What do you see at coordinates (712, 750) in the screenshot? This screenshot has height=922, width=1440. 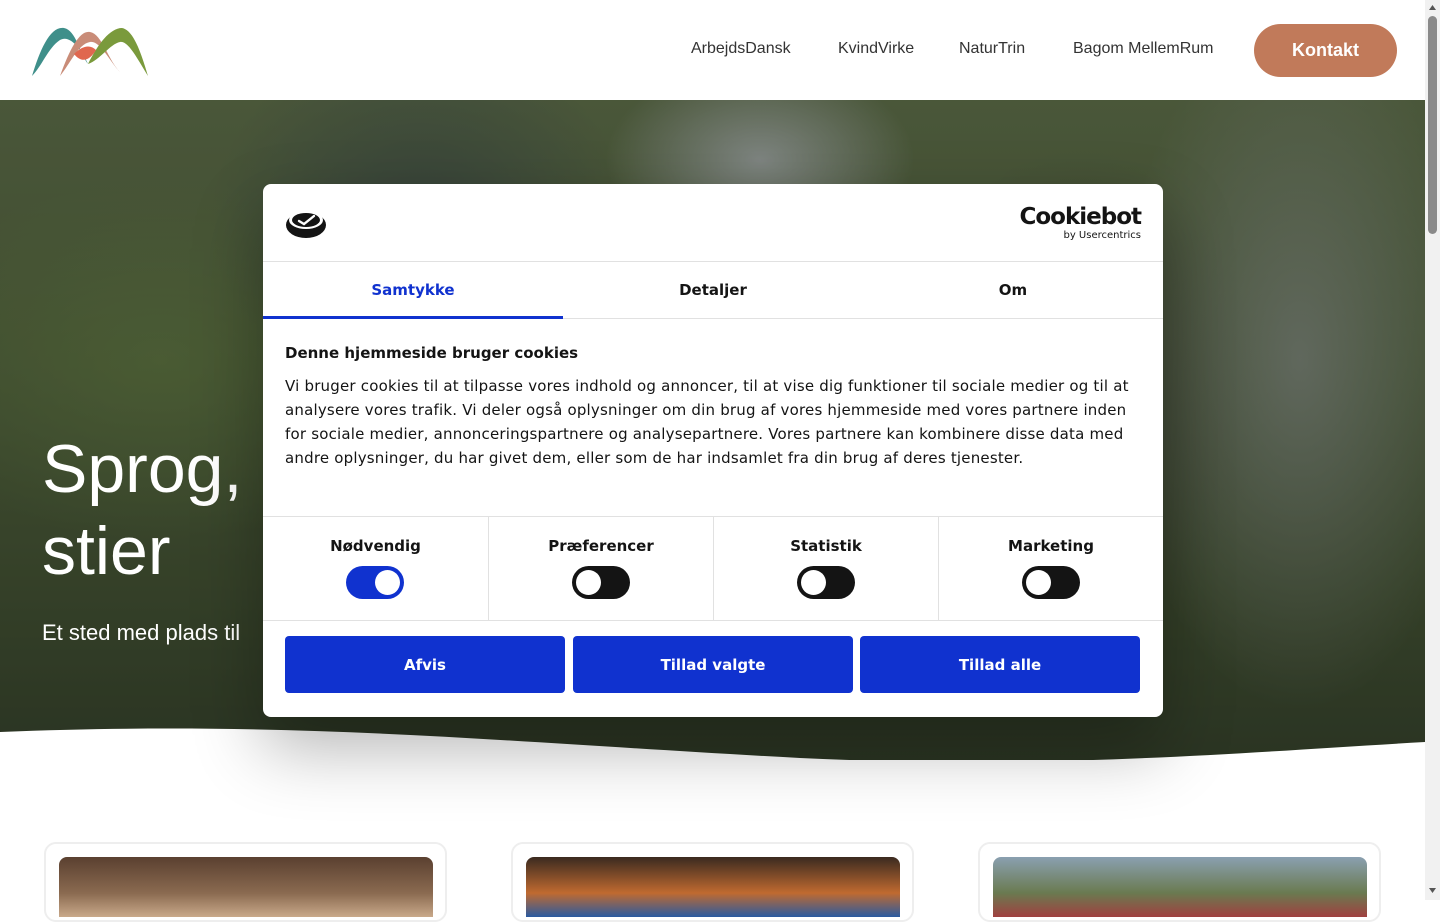 I see `hero-wave-divider` at bounding box center [712, 750].